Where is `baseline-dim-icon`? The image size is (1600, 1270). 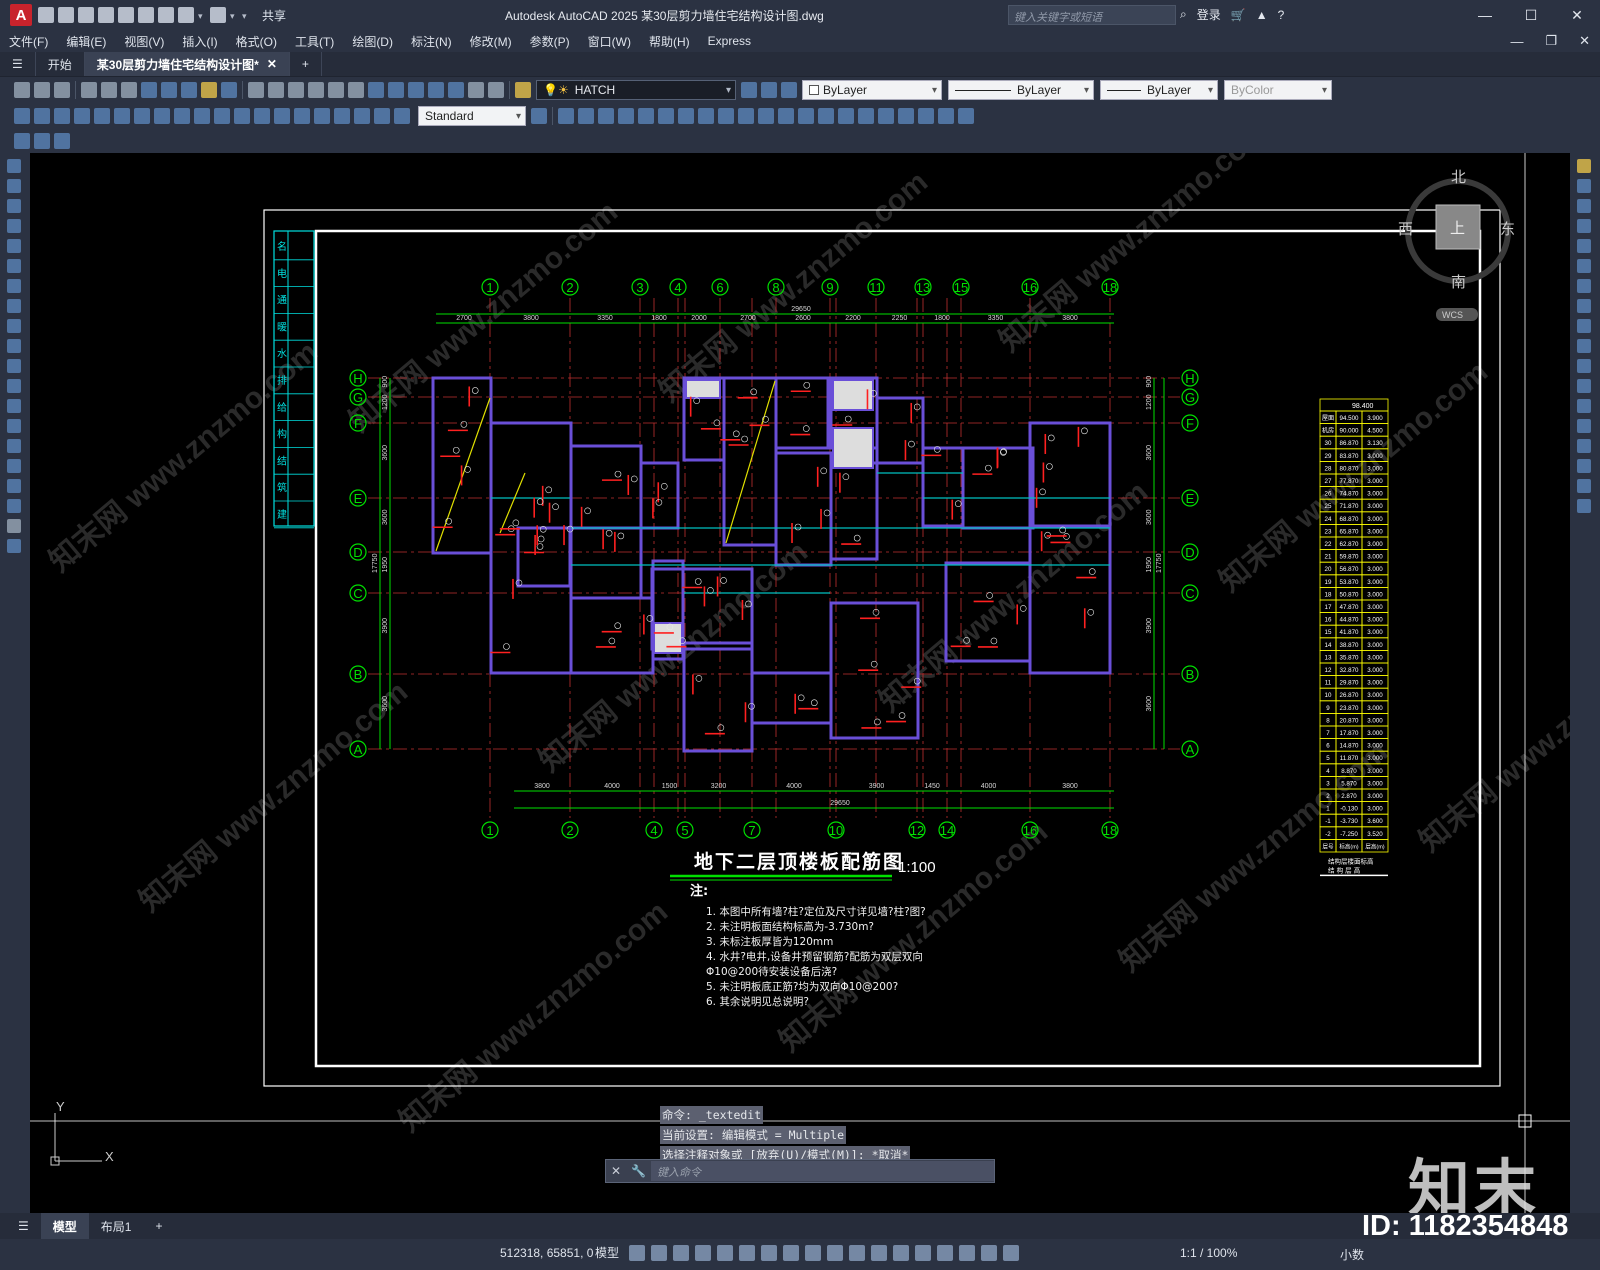
baseline-dim-icon is located at coordinates (202, 116).